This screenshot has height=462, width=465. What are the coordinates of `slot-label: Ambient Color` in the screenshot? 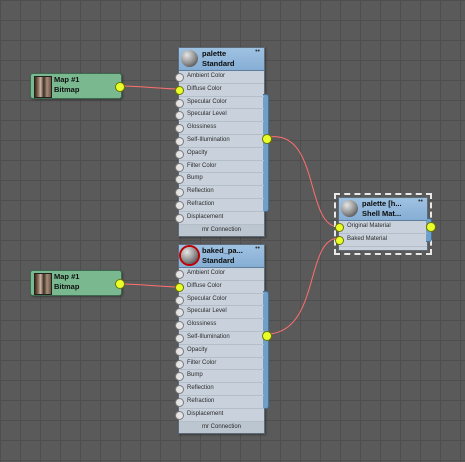 It's located at (206, 76).